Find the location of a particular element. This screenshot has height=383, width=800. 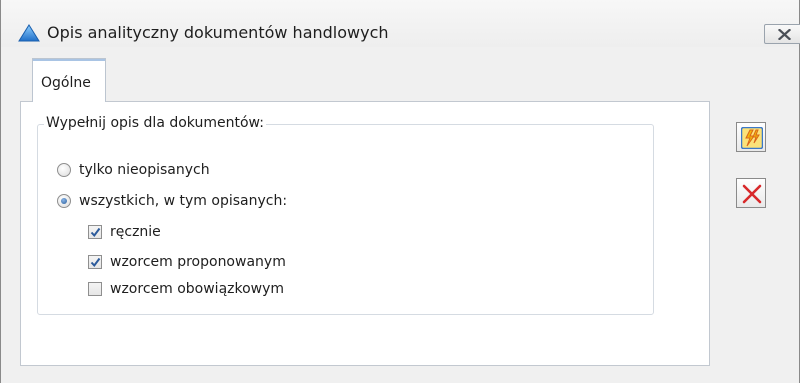

checkbox-label: wzorcem obowiązkowym is located at coordinates (197, 289).